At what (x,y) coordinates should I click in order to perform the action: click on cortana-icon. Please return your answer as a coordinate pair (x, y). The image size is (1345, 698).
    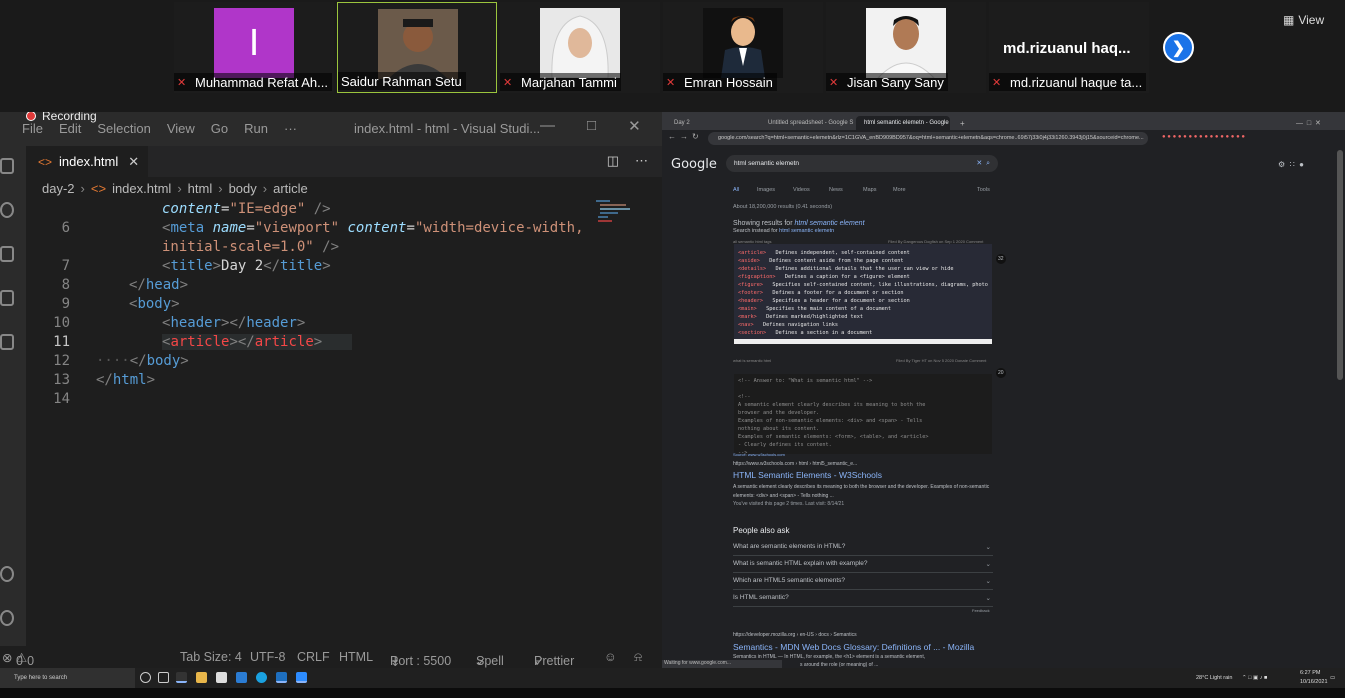
    Looking at the image, I should click on (145, 677).